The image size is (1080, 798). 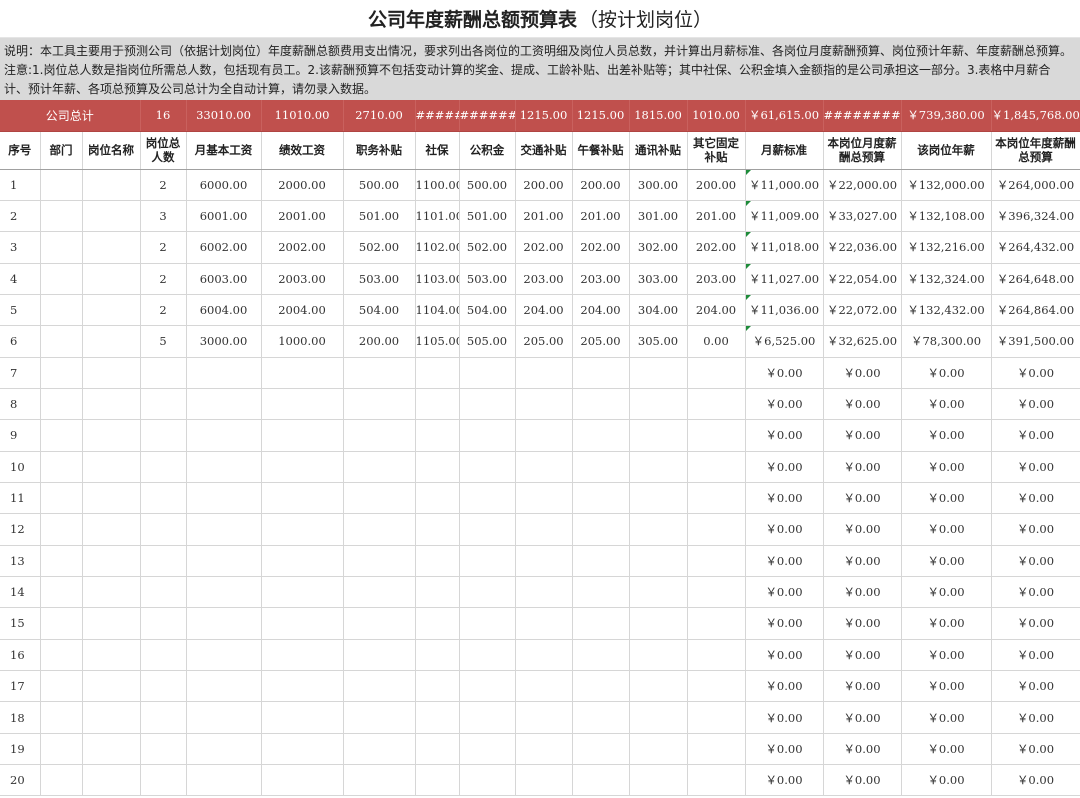 I want to click on col-header-idx: 序号, so click(x=20, y=150).